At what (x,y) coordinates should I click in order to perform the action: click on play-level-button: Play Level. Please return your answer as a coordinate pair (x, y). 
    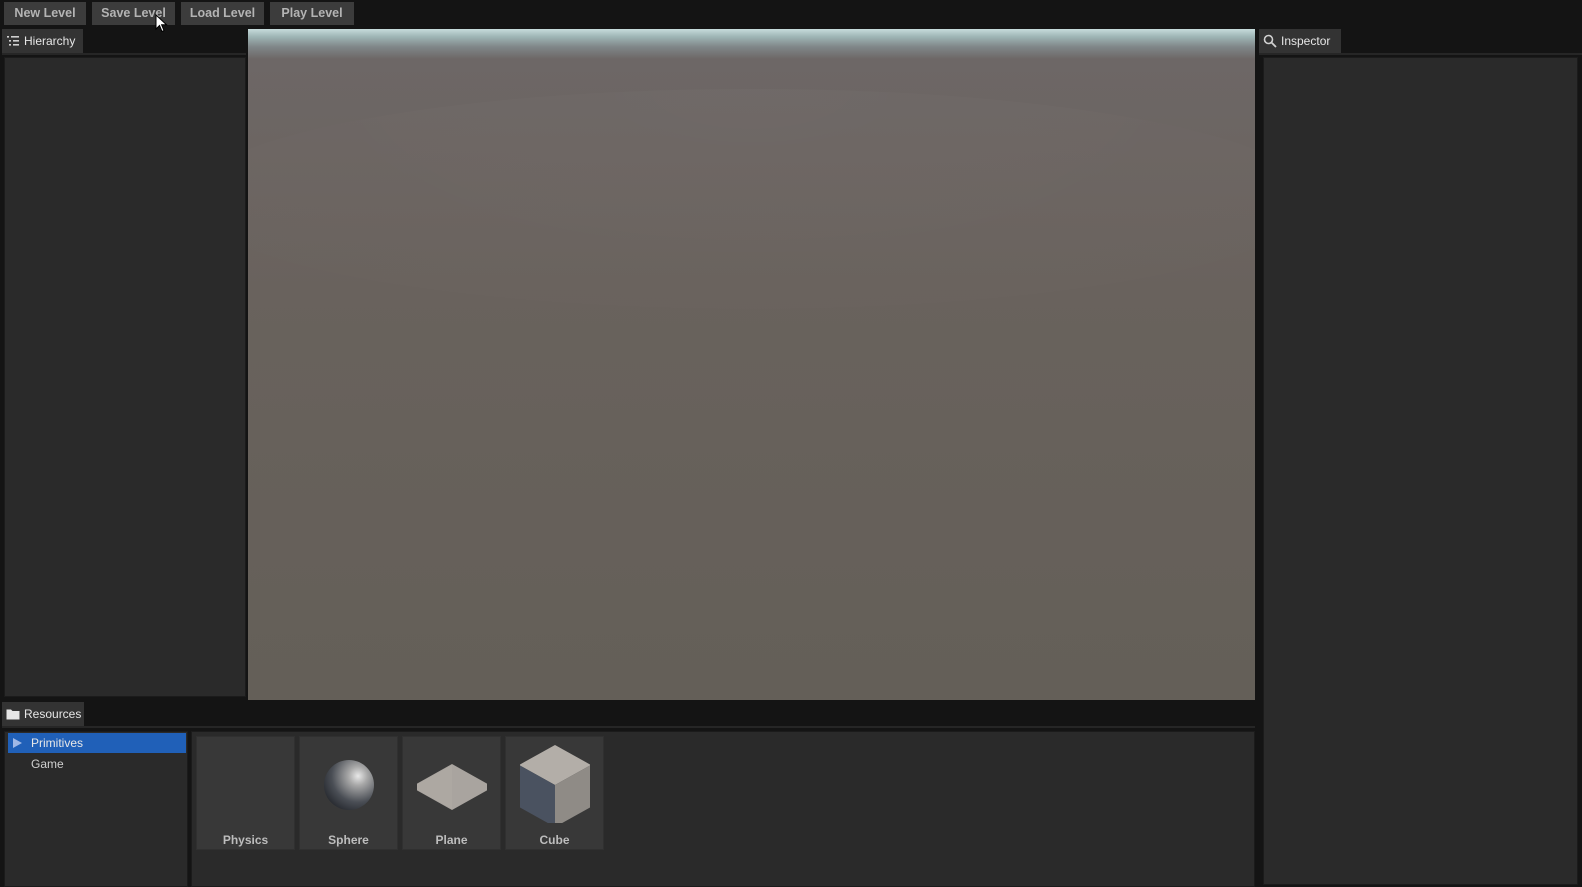
    Looking at the image, I should click on (312, 13).